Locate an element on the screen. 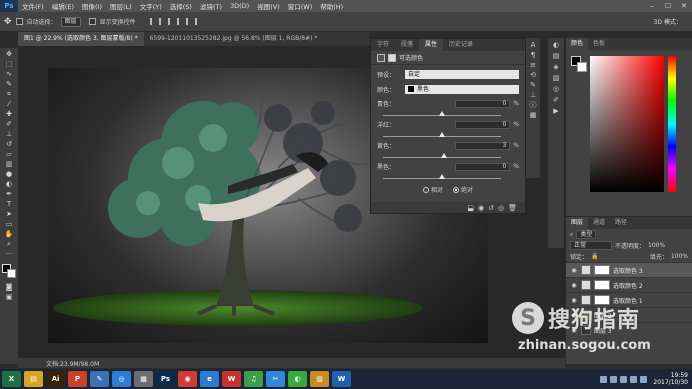 Image resolution: width=692 pixels, height=389 pixels. menu-3d: 3D(D) is located at coordinates (239, 6).